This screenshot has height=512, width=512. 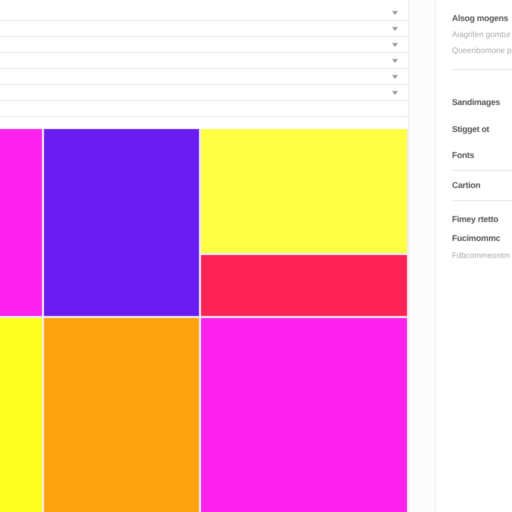 I want to click on panel-caption: Queenbomone p, so click(x=482, y=50).